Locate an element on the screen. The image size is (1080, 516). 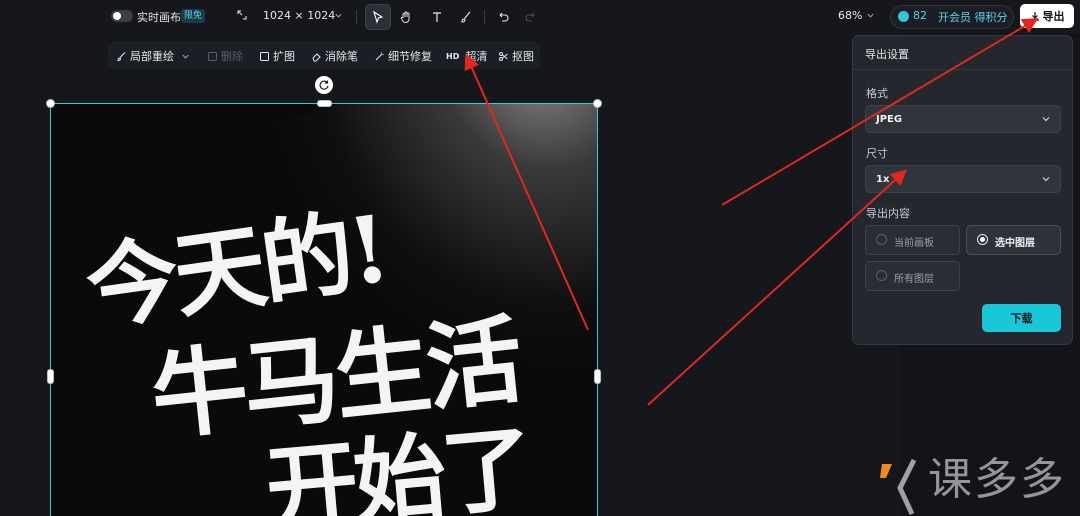
hd-label: 超清 is located at coordinates (476, 56).